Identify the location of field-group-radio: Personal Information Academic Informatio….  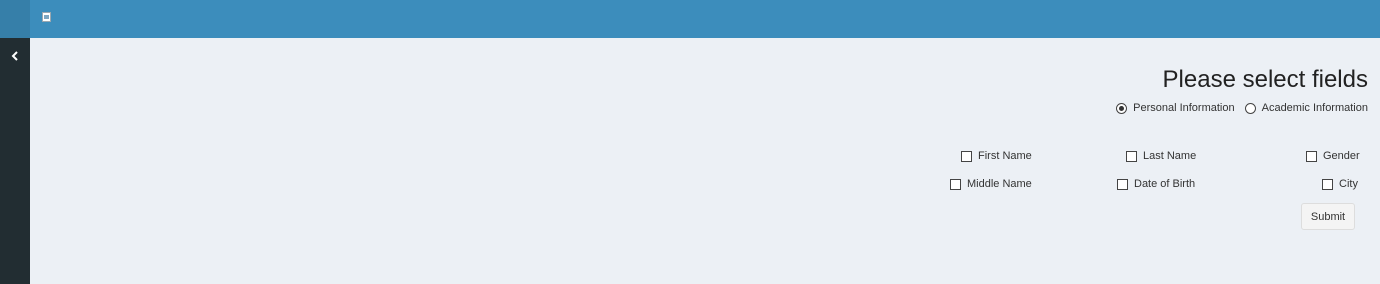
(1242, 108).